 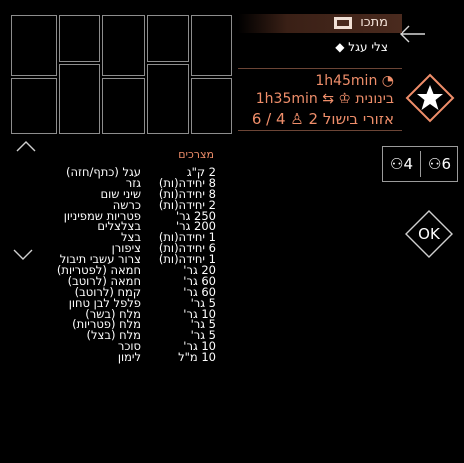 What do you see at coordinates (413, 34) in the screenshot?
I see `back-arrow-icon` at bounding box center [413, 34].